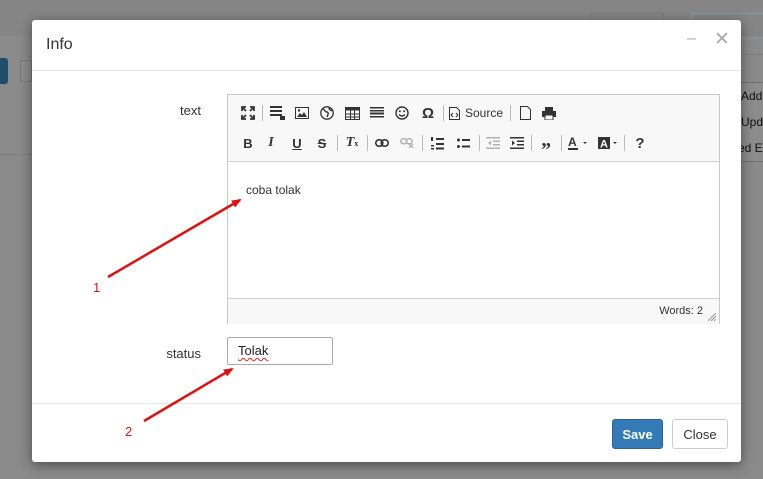 The image size is (763, 479). I want to click on minimize-icon: –, so click(691, 39).